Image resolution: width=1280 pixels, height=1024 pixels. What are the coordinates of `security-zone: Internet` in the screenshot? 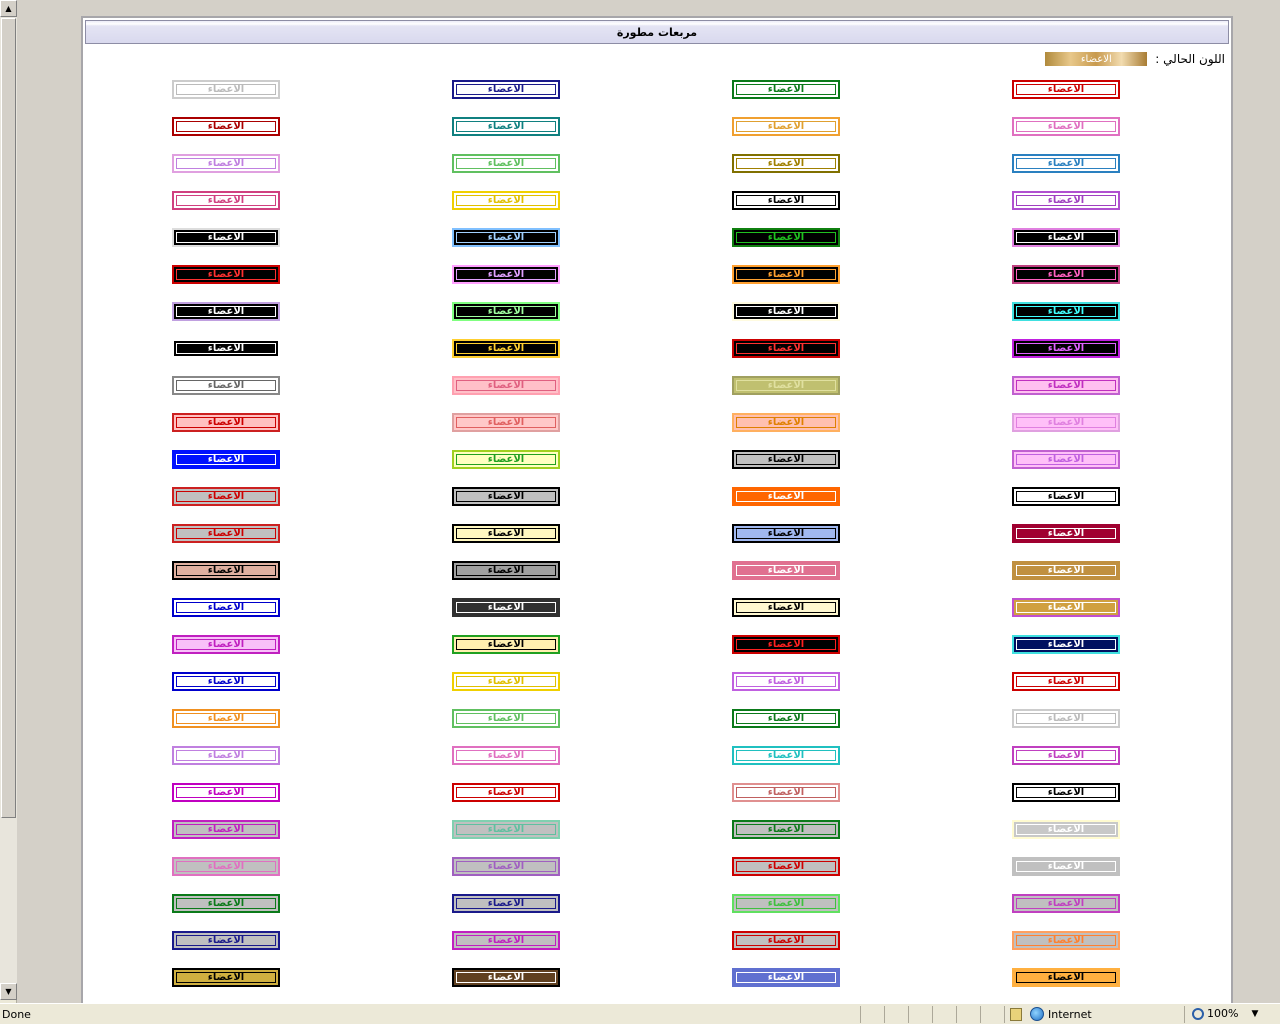 It's located at (1061, 1014).